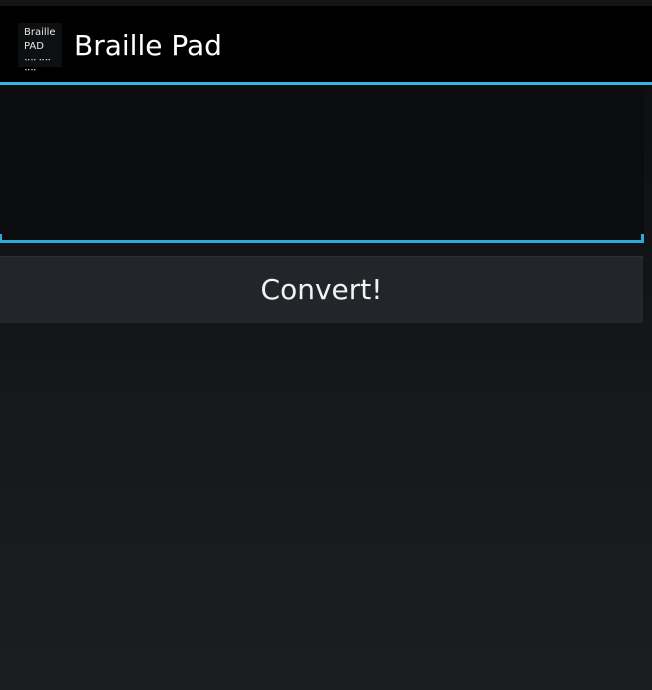  Describe the element at coordinates (37, 64) in the screenshot. I see `braille-dots-icon: ⠤⠤ ⠤⠤ ⠤⠤` at that location.